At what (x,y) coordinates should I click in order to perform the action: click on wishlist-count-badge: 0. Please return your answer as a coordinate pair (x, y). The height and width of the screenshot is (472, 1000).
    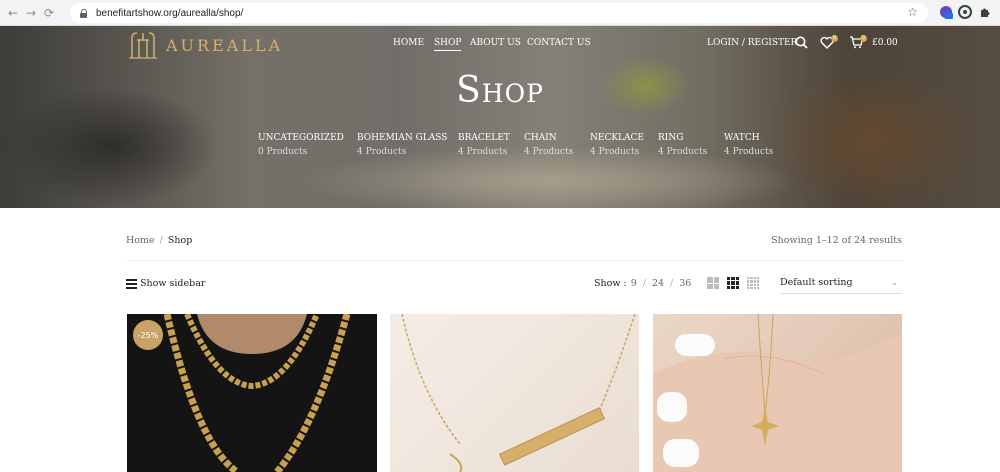
    Looking at the image, I should click on (834, 38).